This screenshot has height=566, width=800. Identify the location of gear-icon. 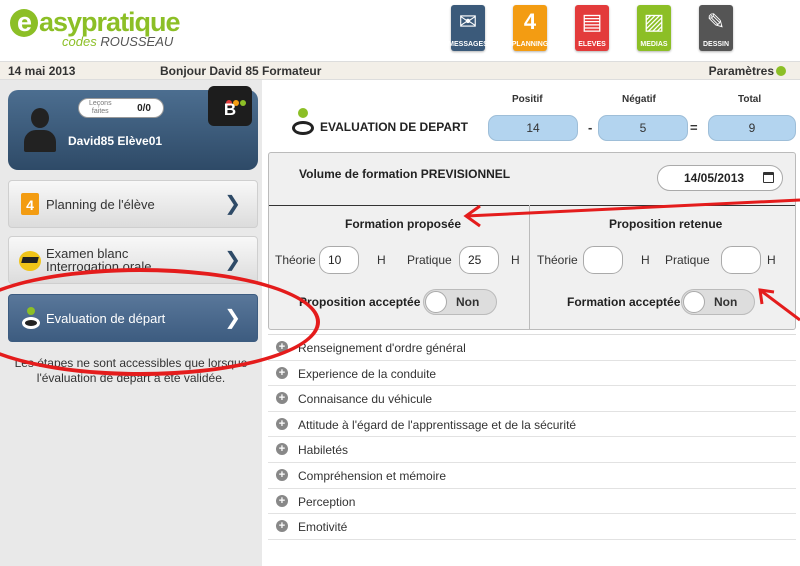
(781, 71).